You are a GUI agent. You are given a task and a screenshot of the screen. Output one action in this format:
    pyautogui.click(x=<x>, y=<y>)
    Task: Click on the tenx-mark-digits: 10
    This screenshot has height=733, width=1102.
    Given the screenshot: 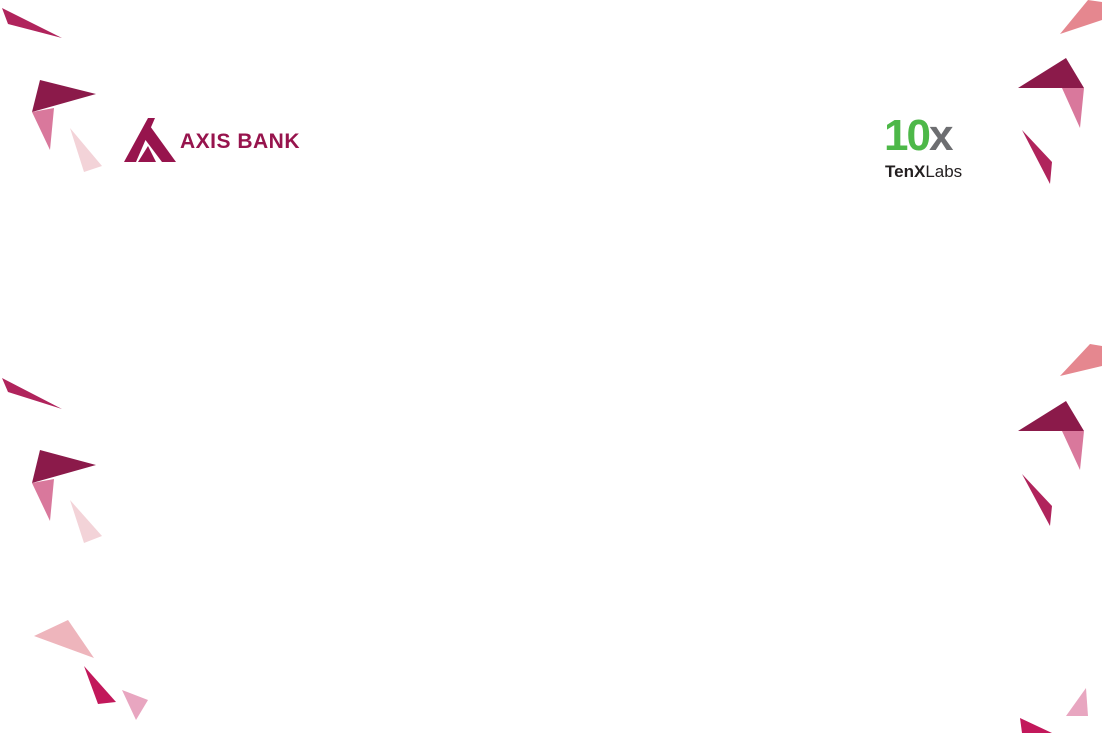 What is the action you would take?
    pyautogui.click(x=907, y=135)
    